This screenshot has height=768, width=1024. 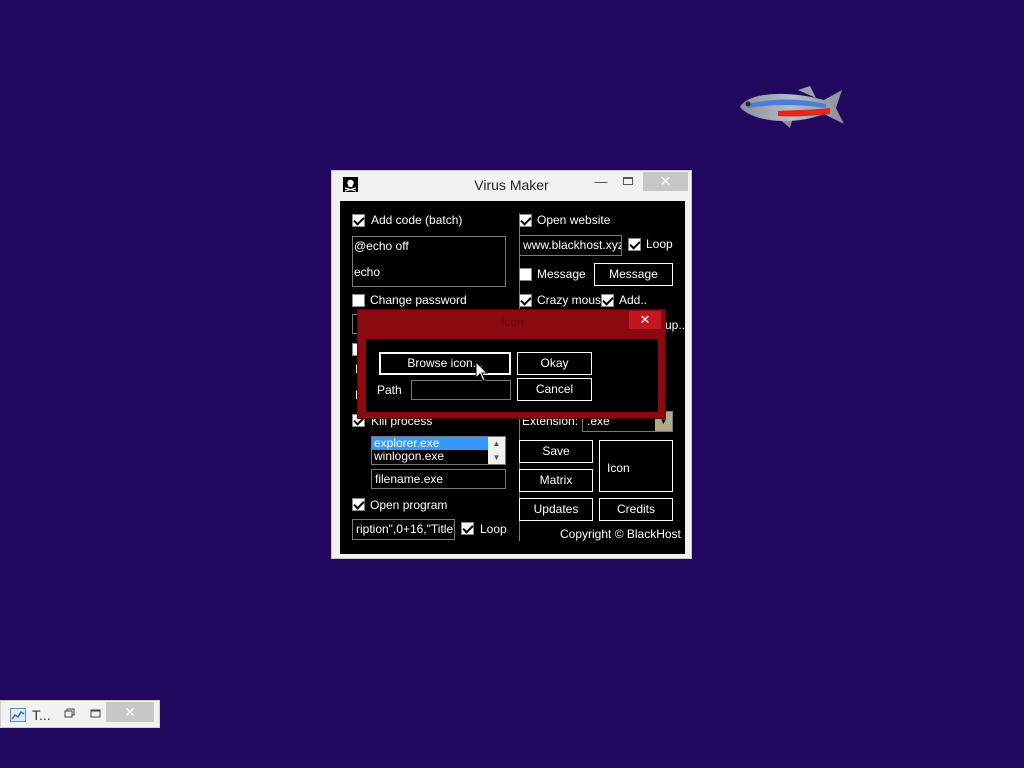 I want to click on program-loop-checkbox, so click(x=467, y=528).